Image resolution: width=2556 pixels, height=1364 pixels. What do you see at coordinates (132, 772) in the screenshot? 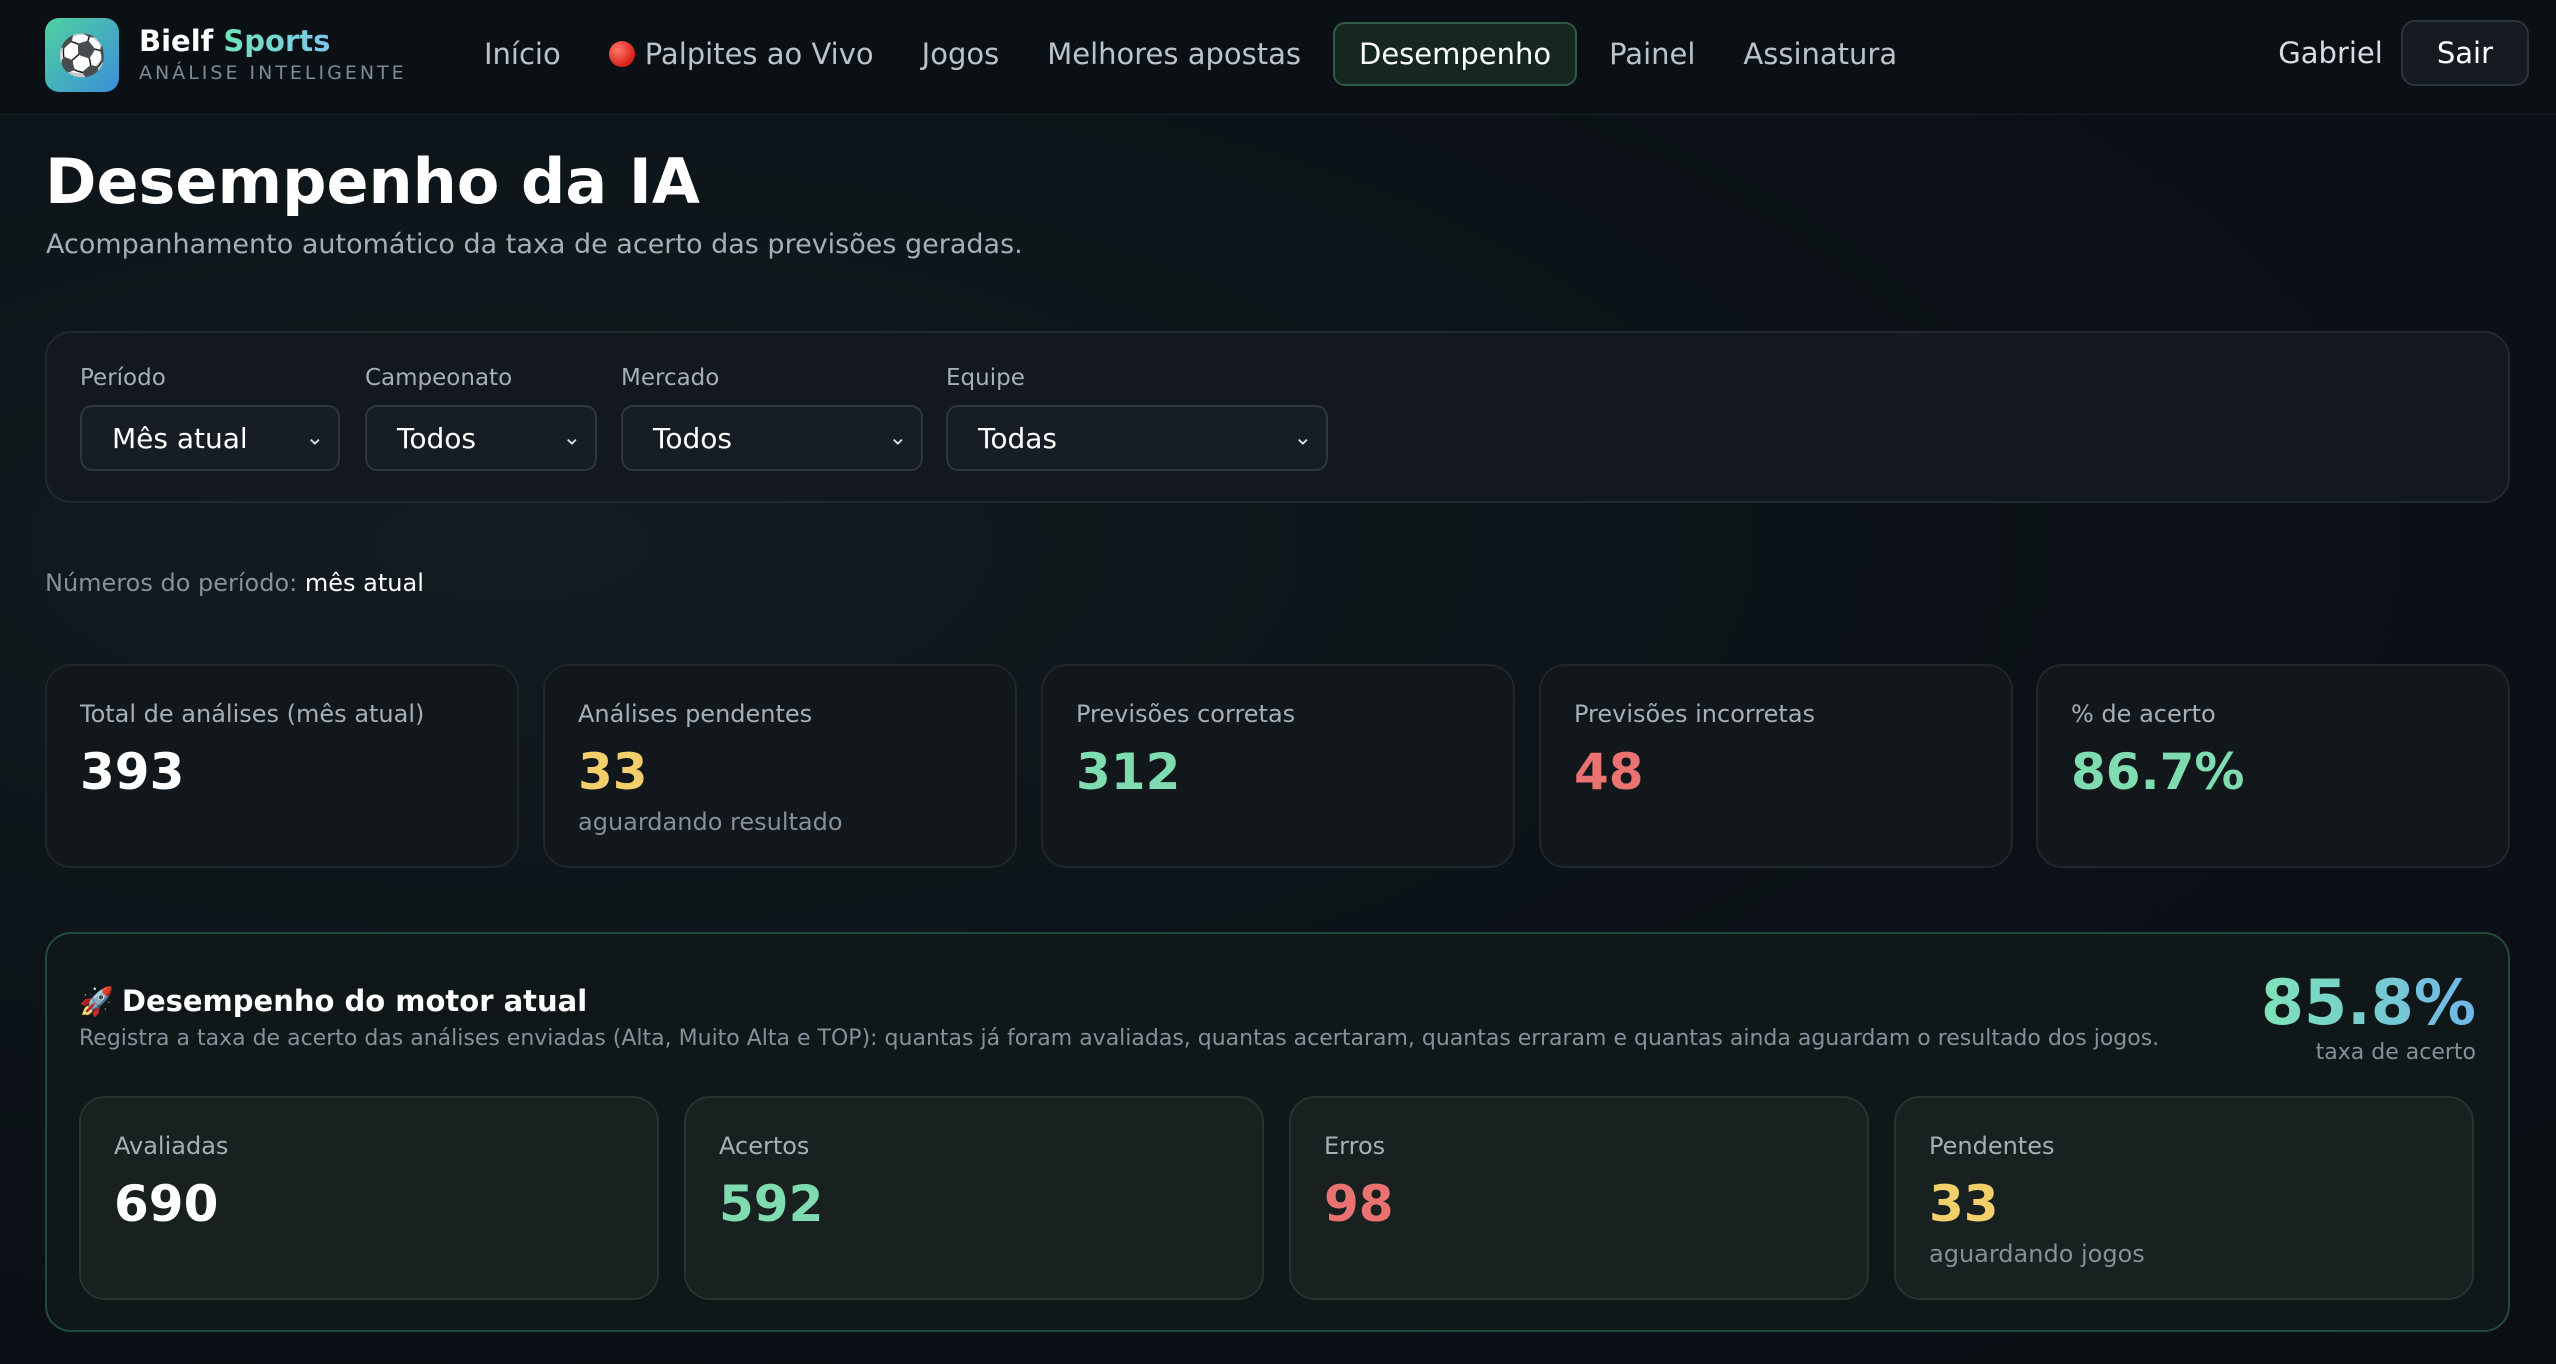
I see `stat-total-value: 393` at bounding box center [132, 772].